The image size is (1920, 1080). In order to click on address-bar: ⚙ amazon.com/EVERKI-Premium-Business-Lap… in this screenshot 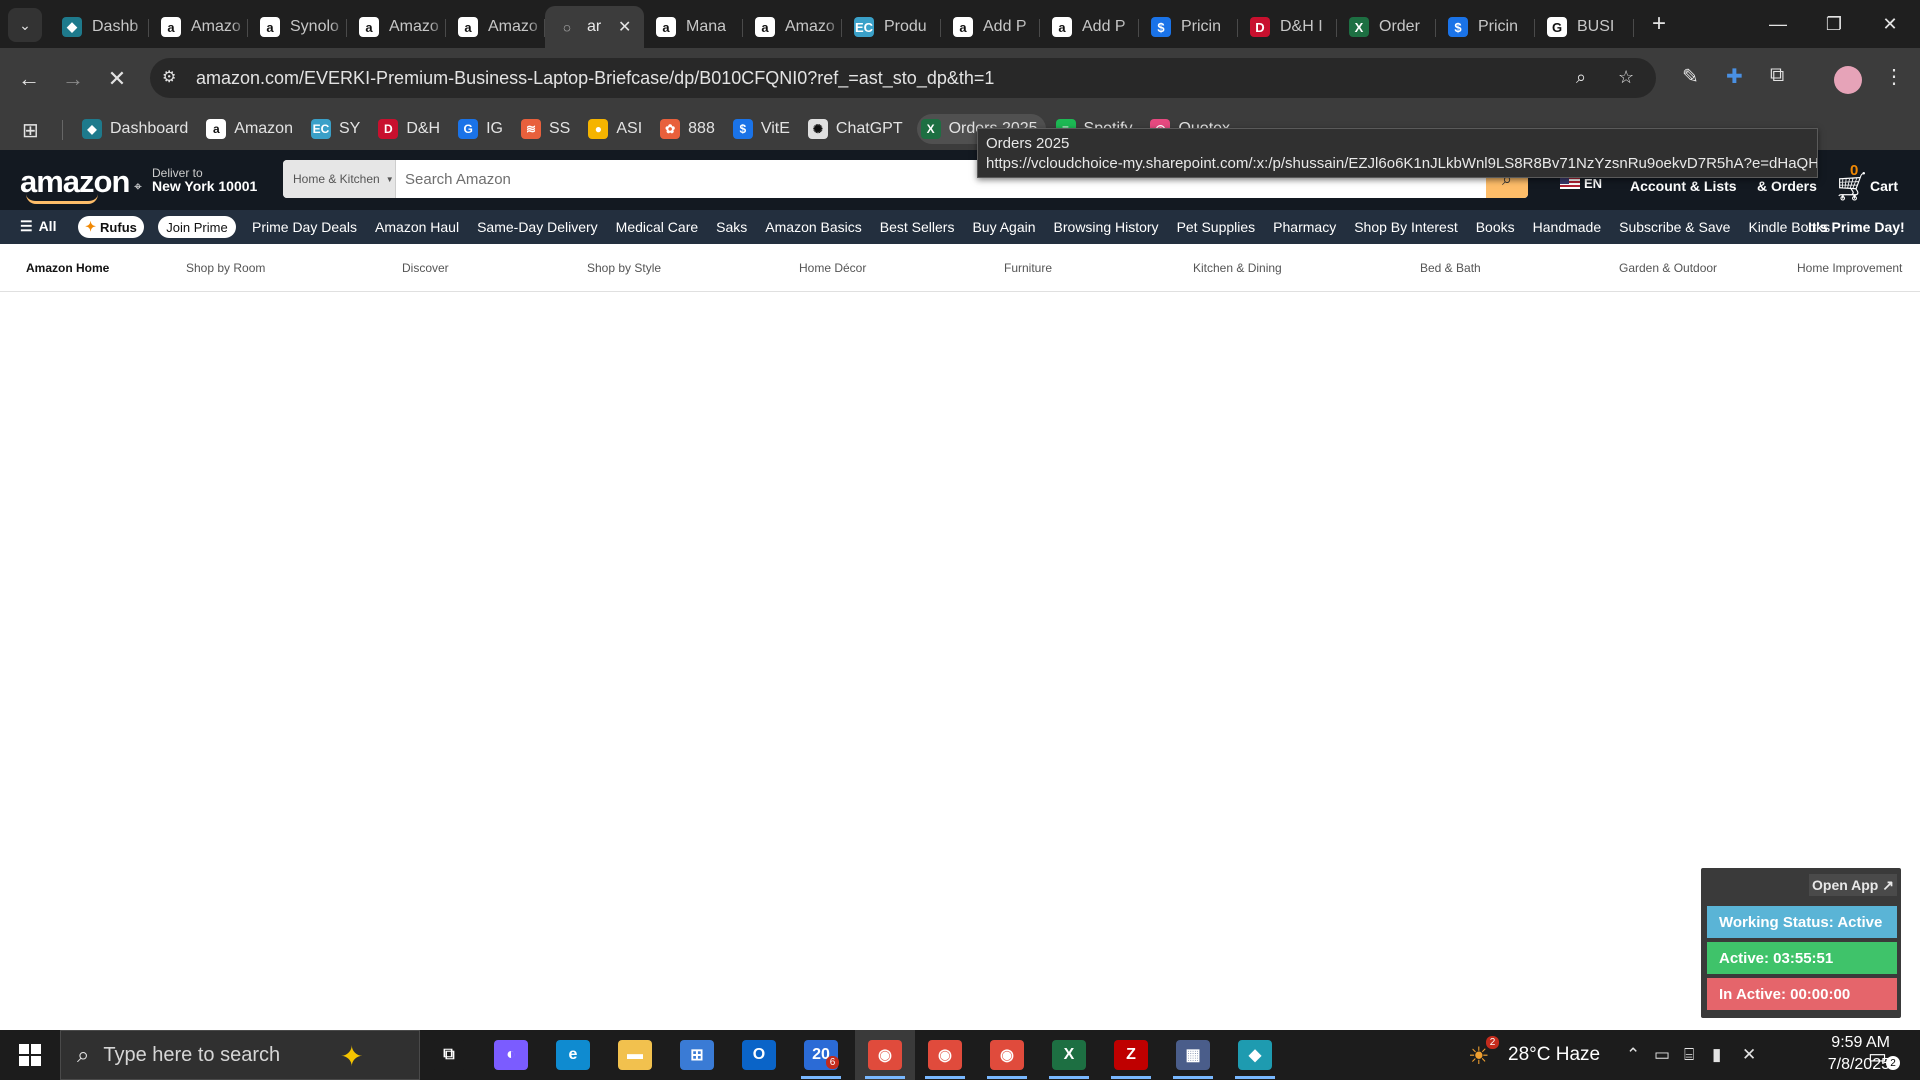, I will do `click(903, 78)`.